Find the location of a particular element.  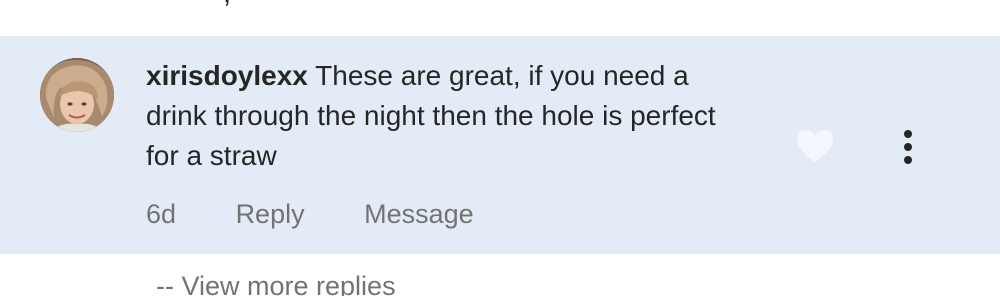

heart-icon is located at coordinates (815, 146).